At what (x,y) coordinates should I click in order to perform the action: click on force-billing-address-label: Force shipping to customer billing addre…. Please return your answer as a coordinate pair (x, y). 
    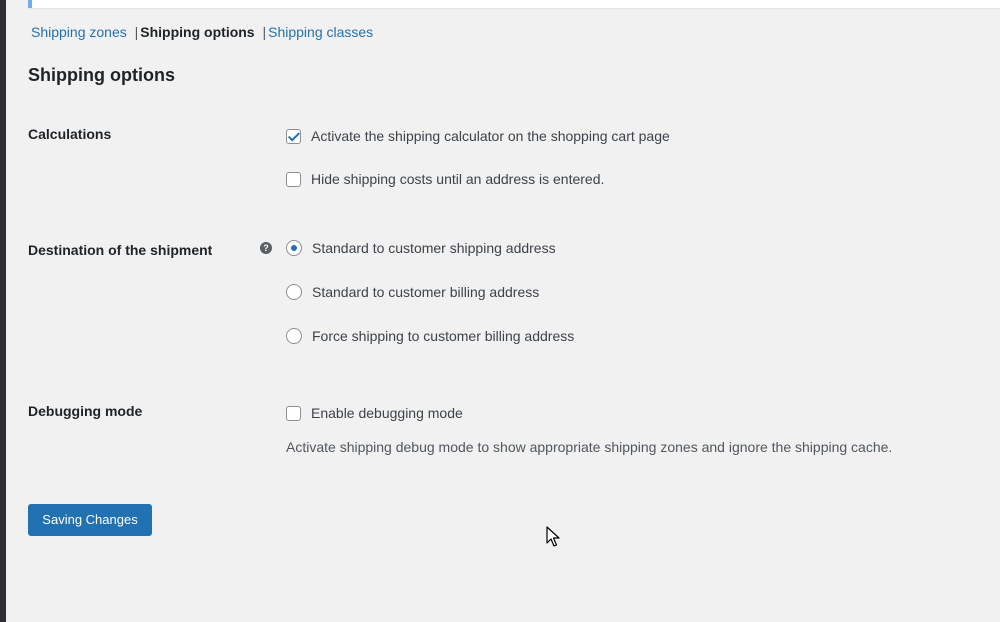
    Looking at the image, I should click on (443, 336).